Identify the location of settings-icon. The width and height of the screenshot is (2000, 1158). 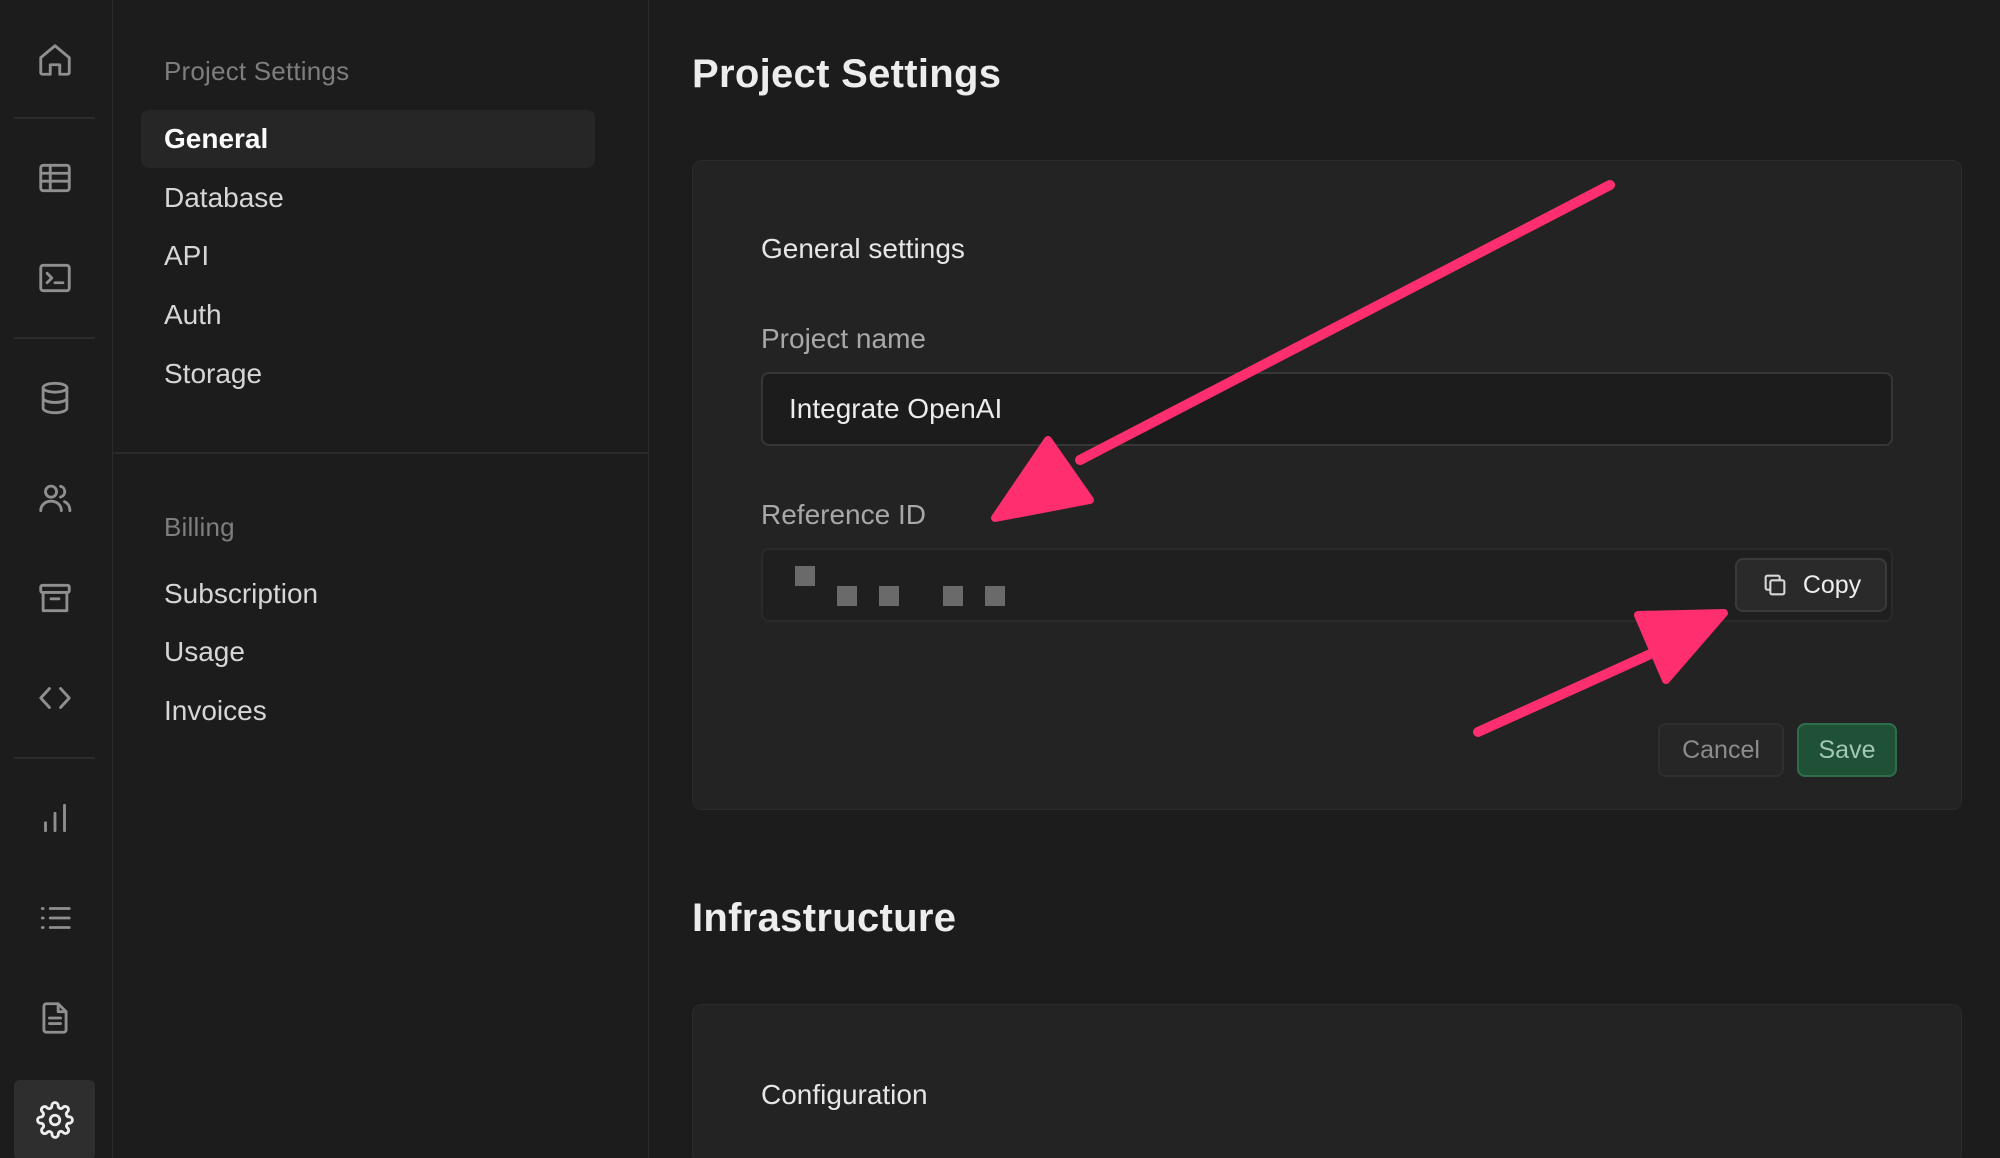
(54, 1119).